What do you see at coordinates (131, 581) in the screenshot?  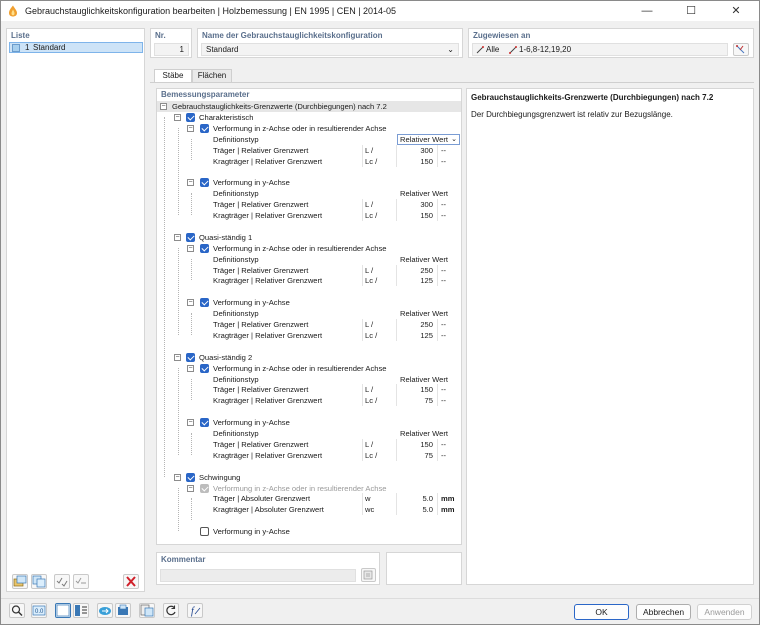 I see `delete-item-button` at bounding box center [131, 581].